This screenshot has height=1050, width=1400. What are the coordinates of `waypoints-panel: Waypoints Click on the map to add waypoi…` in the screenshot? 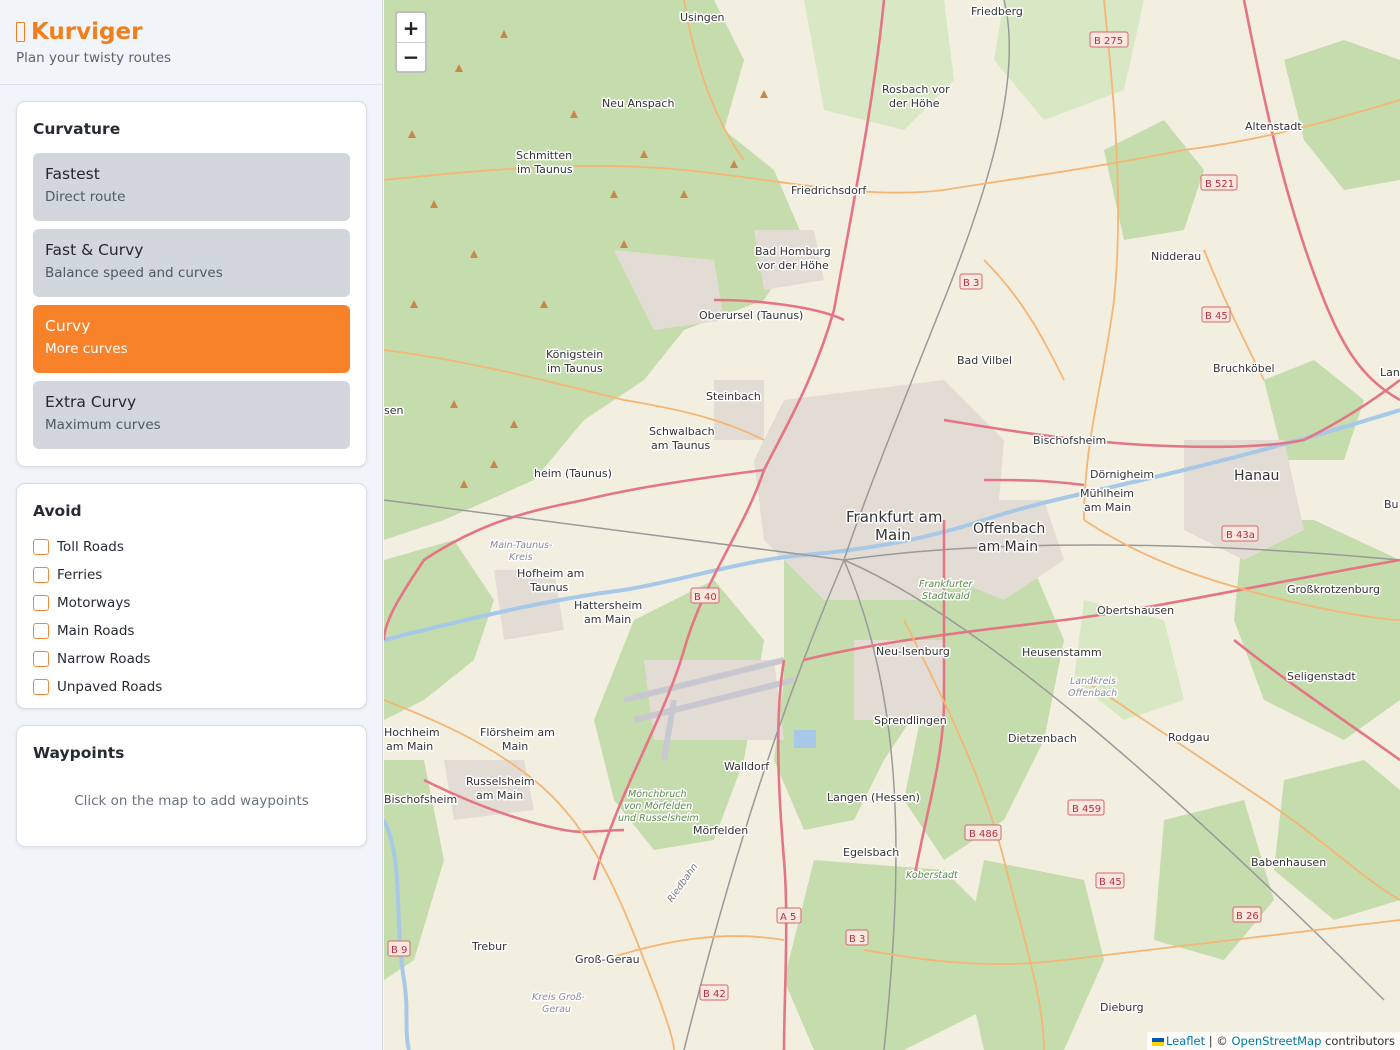 It's located at (191, 786).